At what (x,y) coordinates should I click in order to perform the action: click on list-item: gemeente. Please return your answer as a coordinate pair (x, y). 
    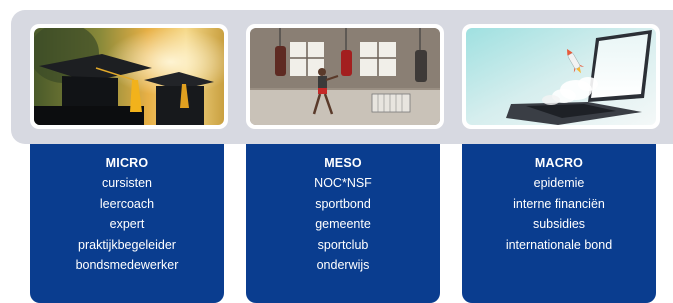
    Looking at the image, I should click on (343, 224).